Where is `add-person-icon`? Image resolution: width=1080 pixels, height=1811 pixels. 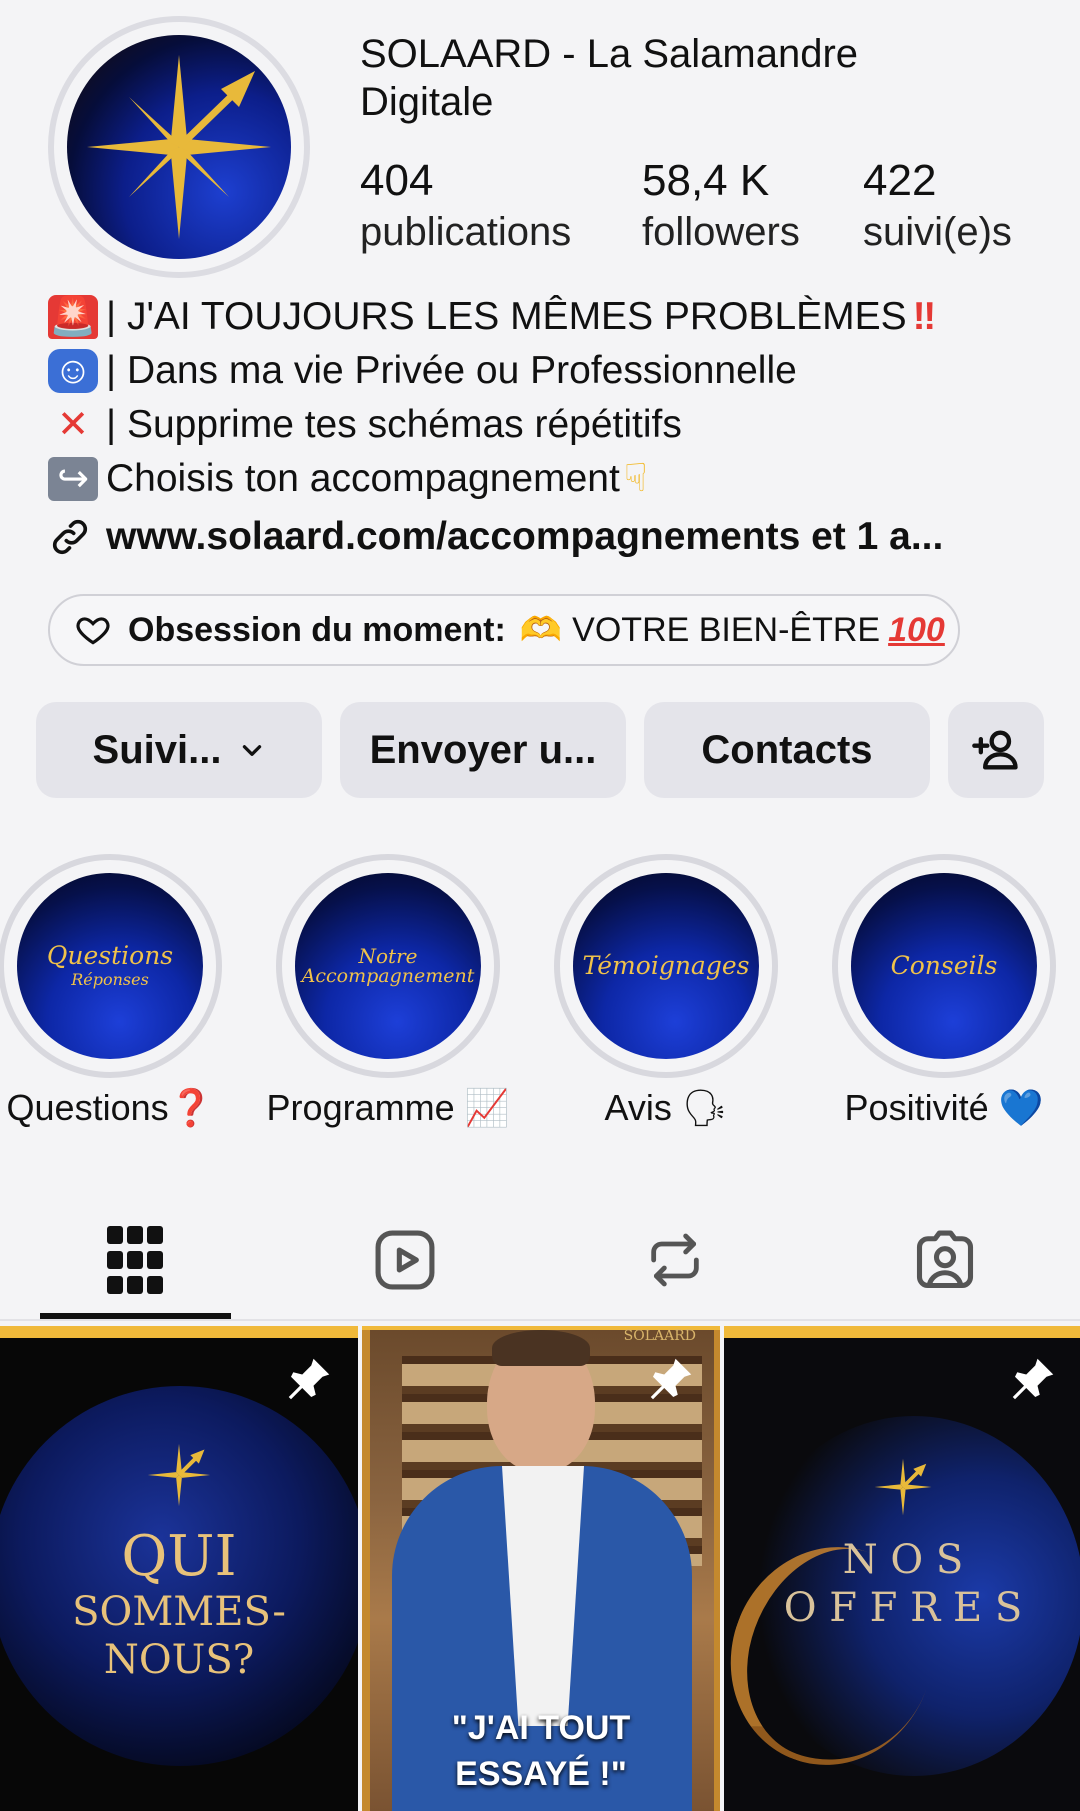 add-person-icon is located at coordinates (995, 750).